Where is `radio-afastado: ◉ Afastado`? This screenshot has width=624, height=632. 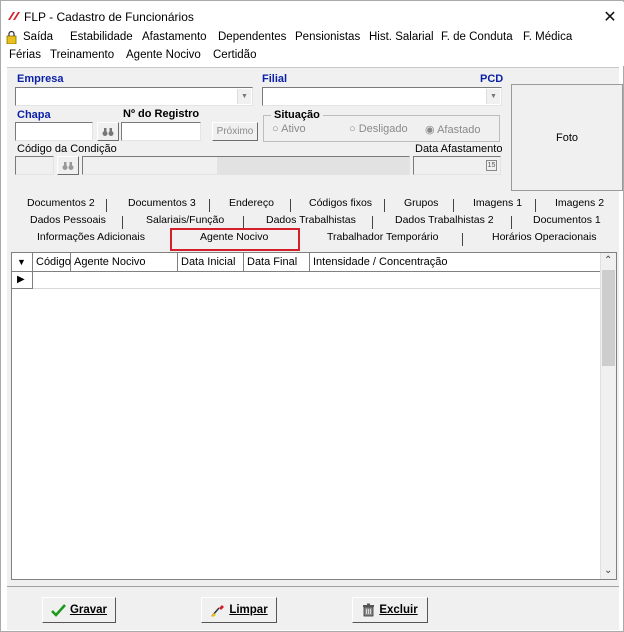 radio-afastado: ◉ Afastado is located at coordinates (452, 129).